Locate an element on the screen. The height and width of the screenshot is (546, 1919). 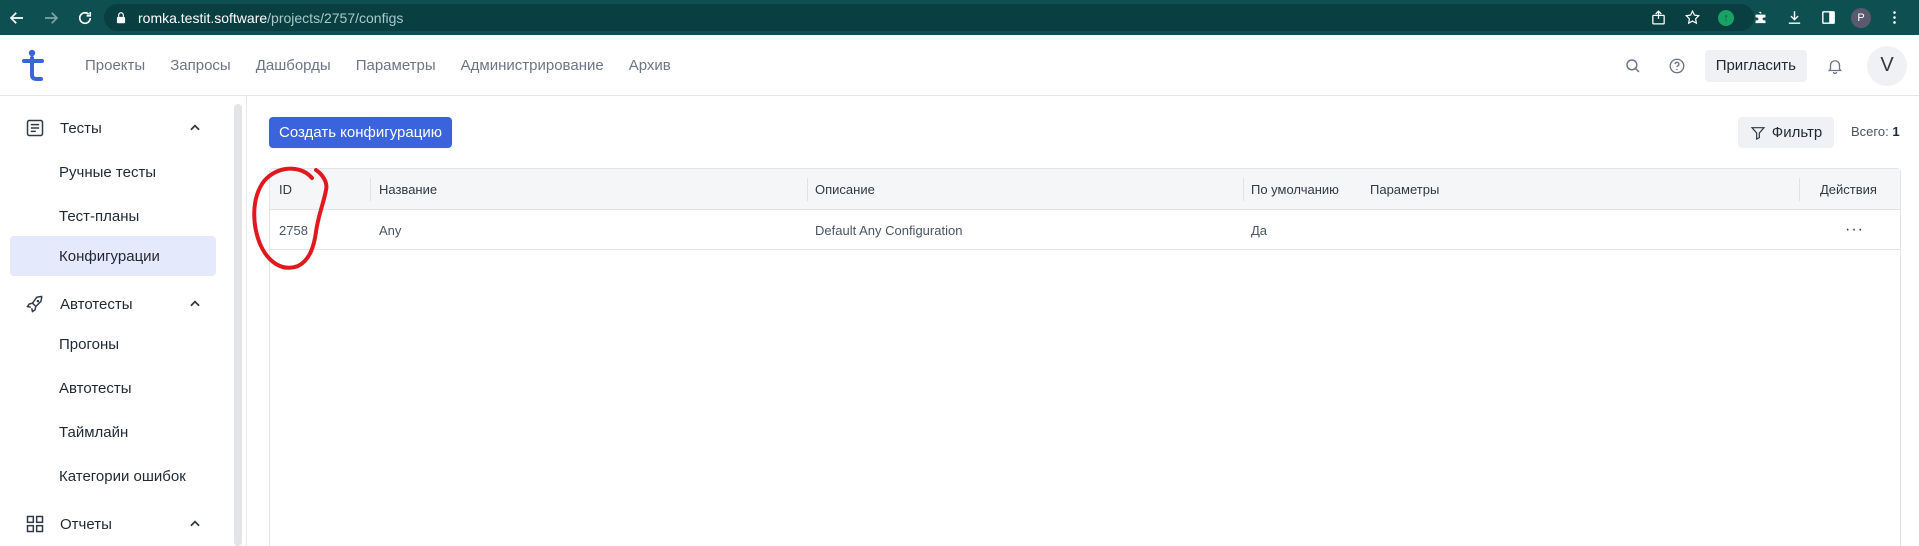
sidebar-section-reports: Отчеты is located at coordinates (113, 524).